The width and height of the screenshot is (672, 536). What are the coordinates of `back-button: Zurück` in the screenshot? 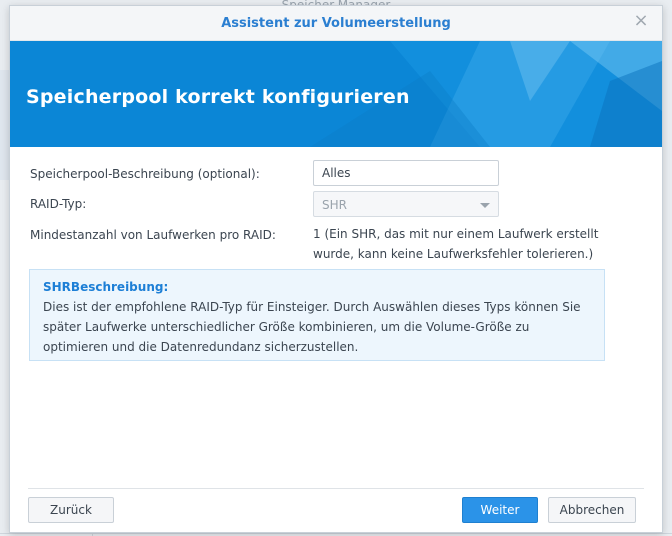 It's located at (71, 510).